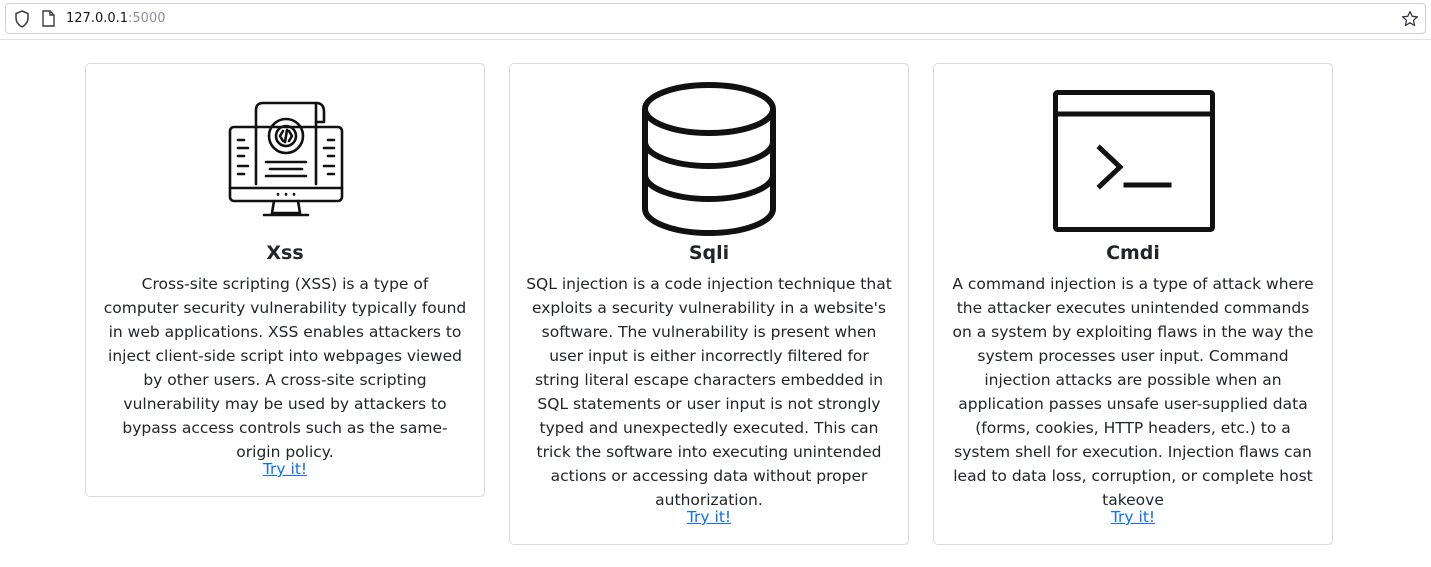 This screenshot has height=567, width=1431. I want to click on bookmark-star-icon, so click(1410, 21).